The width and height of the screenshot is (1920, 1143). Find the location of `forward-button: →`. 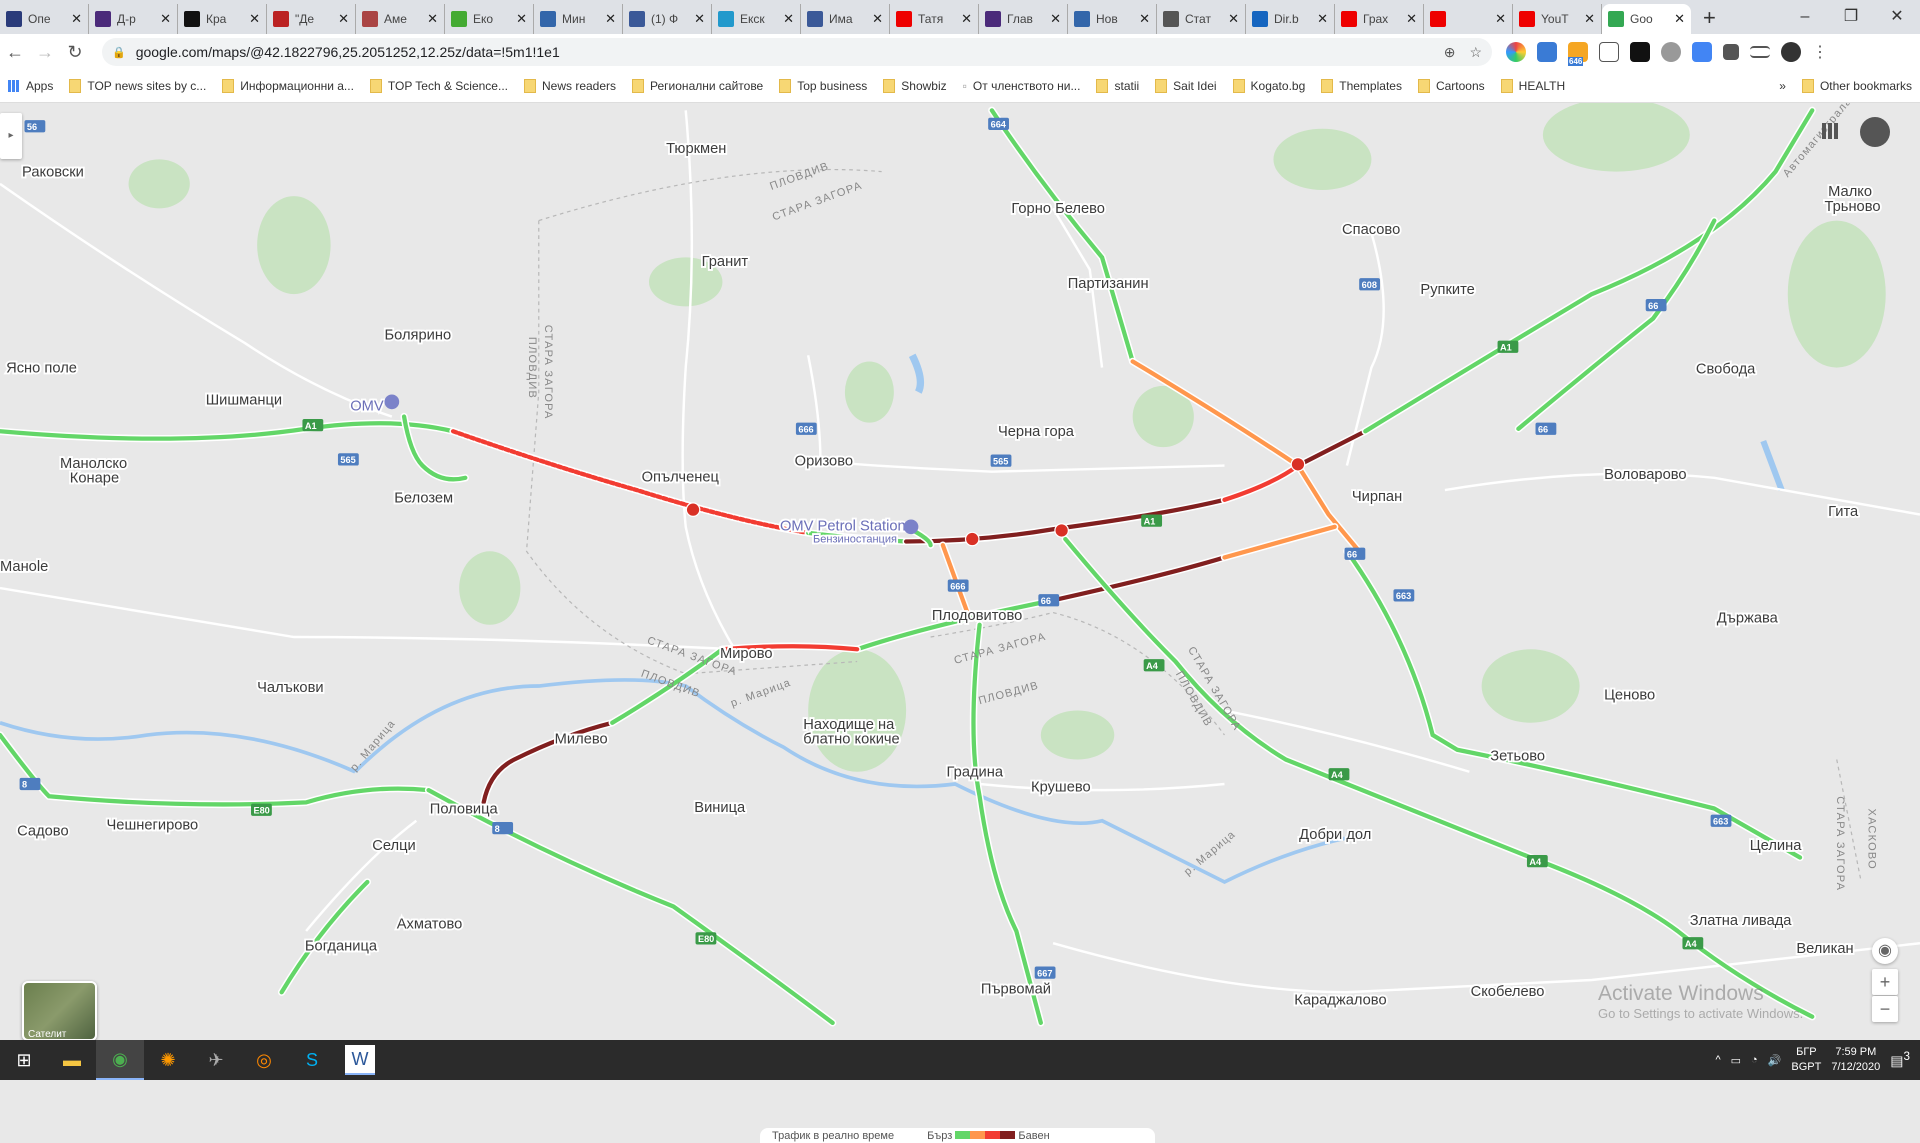

forward-button: → is located at coordinates (45, 52).